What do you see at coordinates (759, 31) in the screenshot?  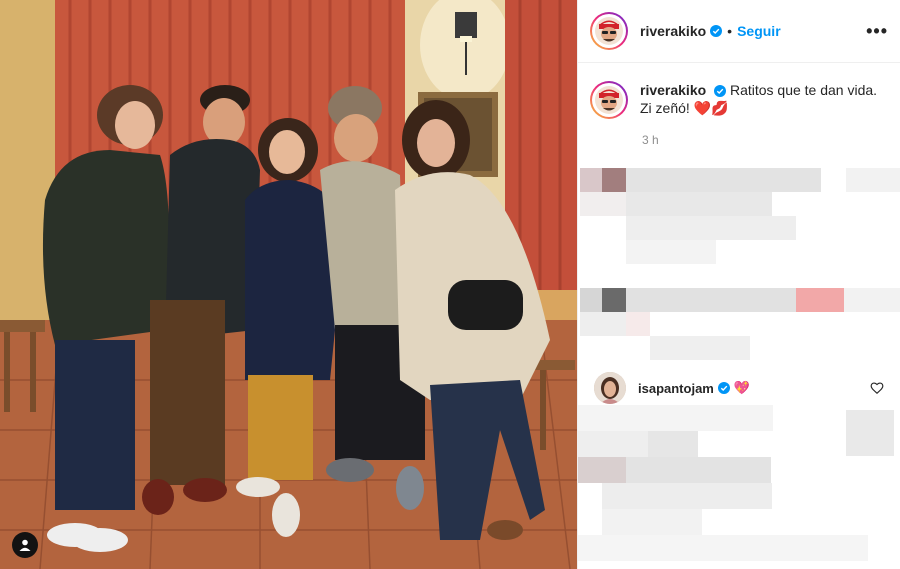 I see `follow-button: Seguir` at bounding box center [759, 31].